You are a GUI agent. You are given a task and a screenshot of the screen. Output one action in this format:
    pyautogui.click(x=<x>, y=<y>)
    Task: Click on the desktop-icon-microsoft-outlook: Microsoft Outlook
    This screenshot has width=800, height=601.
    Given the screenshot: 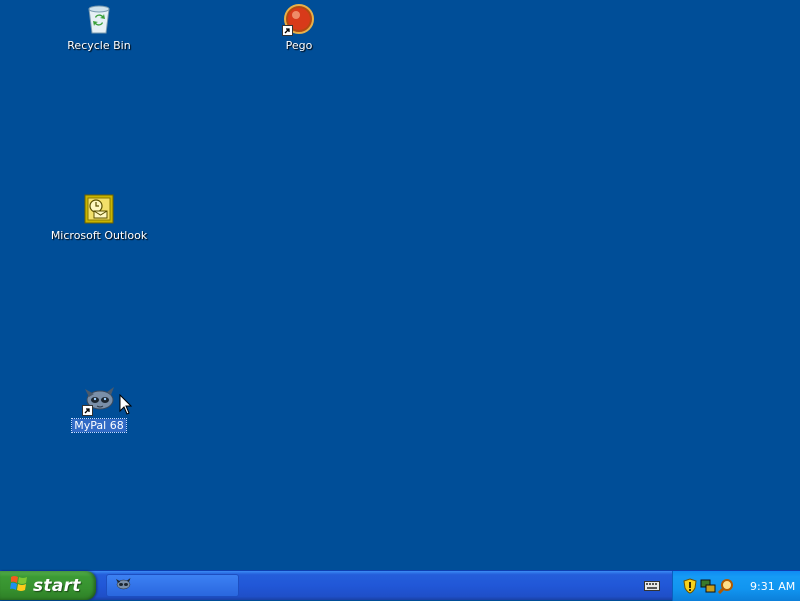 What is the action you would take?
    pyautogui.click(x=99, y=217)
    